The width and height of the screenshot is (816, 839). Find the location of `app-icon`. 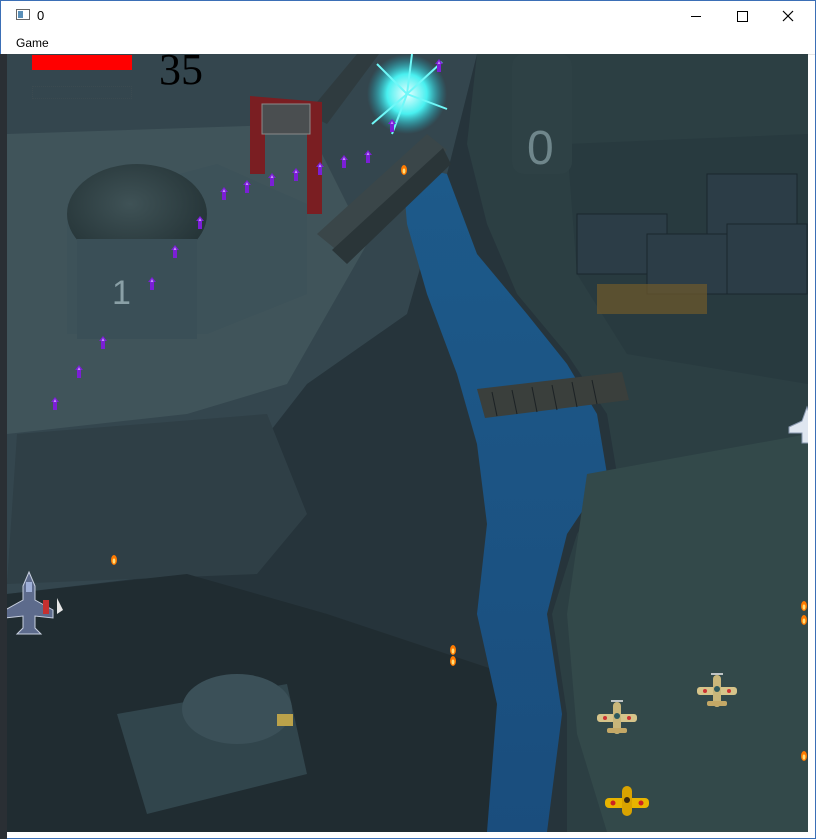

app-icon is located at coordinates (23, 14).